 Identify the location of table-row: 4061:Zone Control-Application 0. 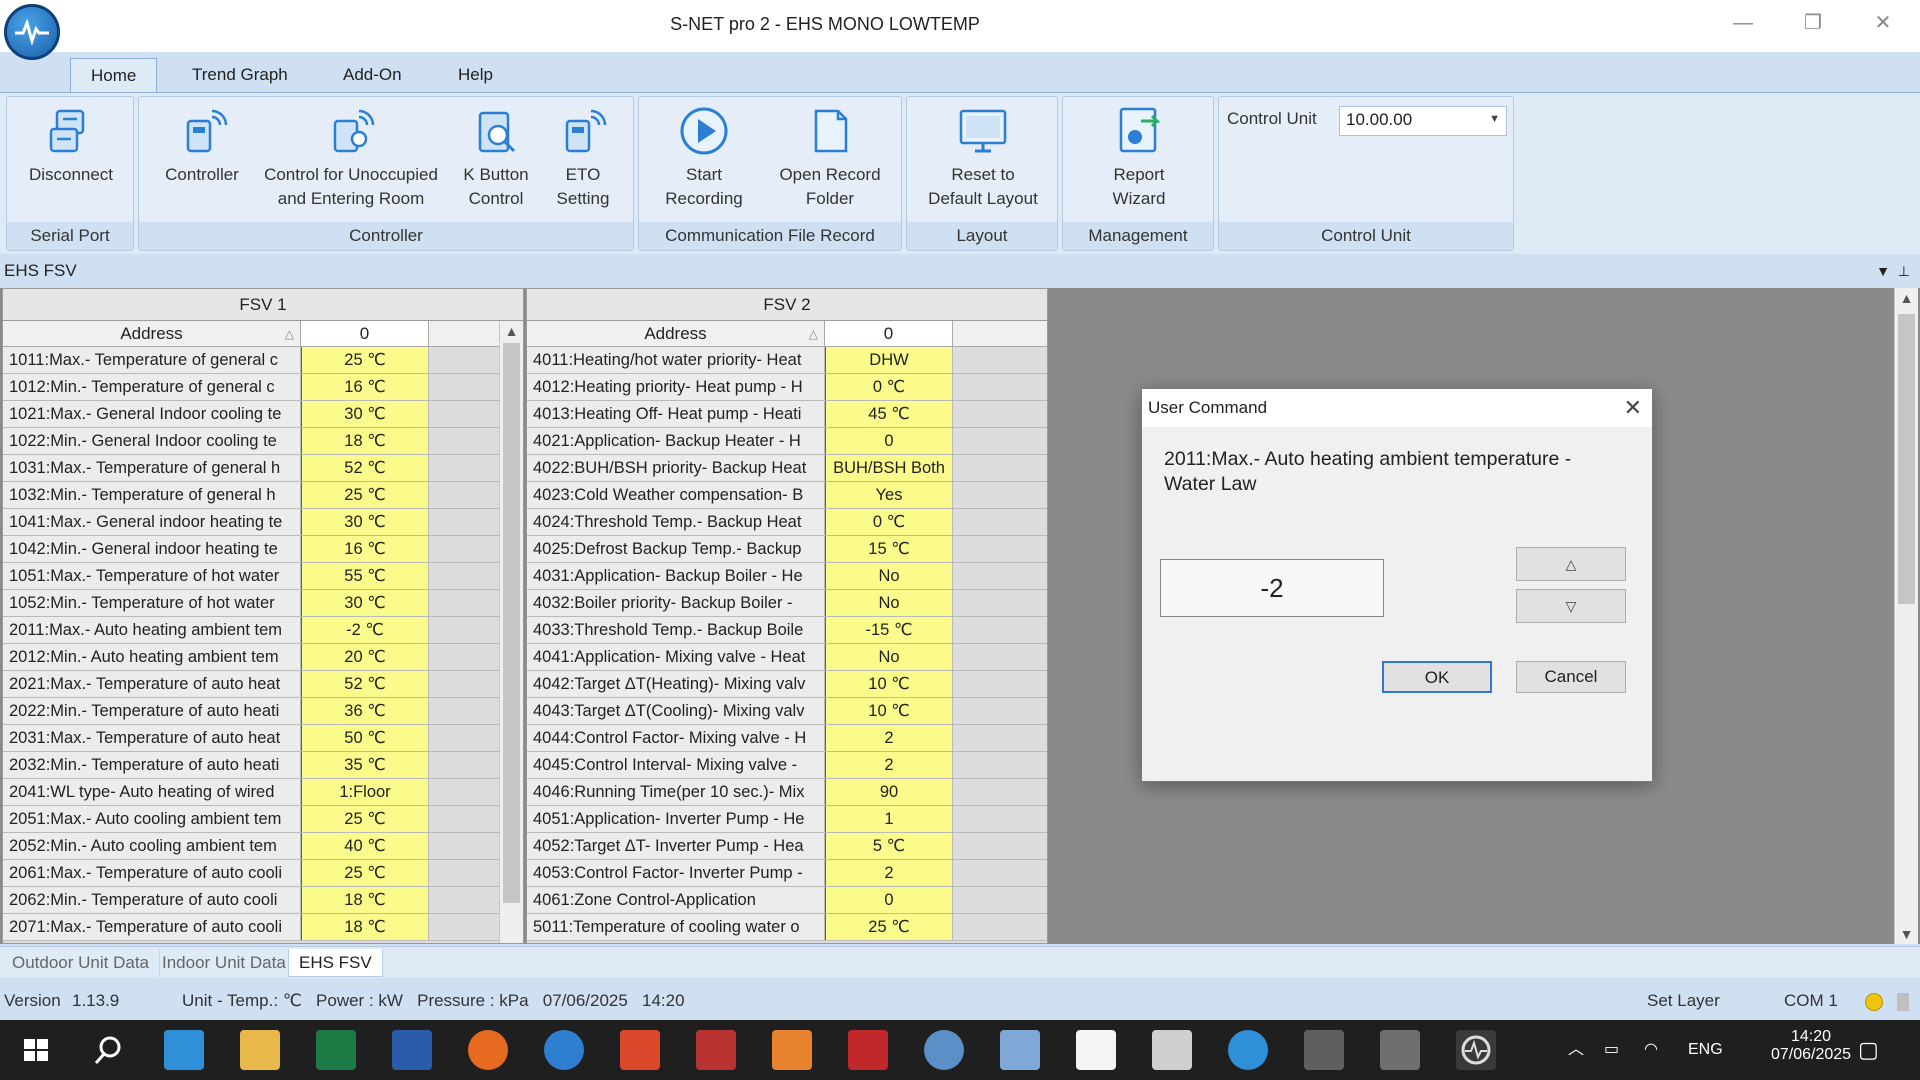
(787, 900).